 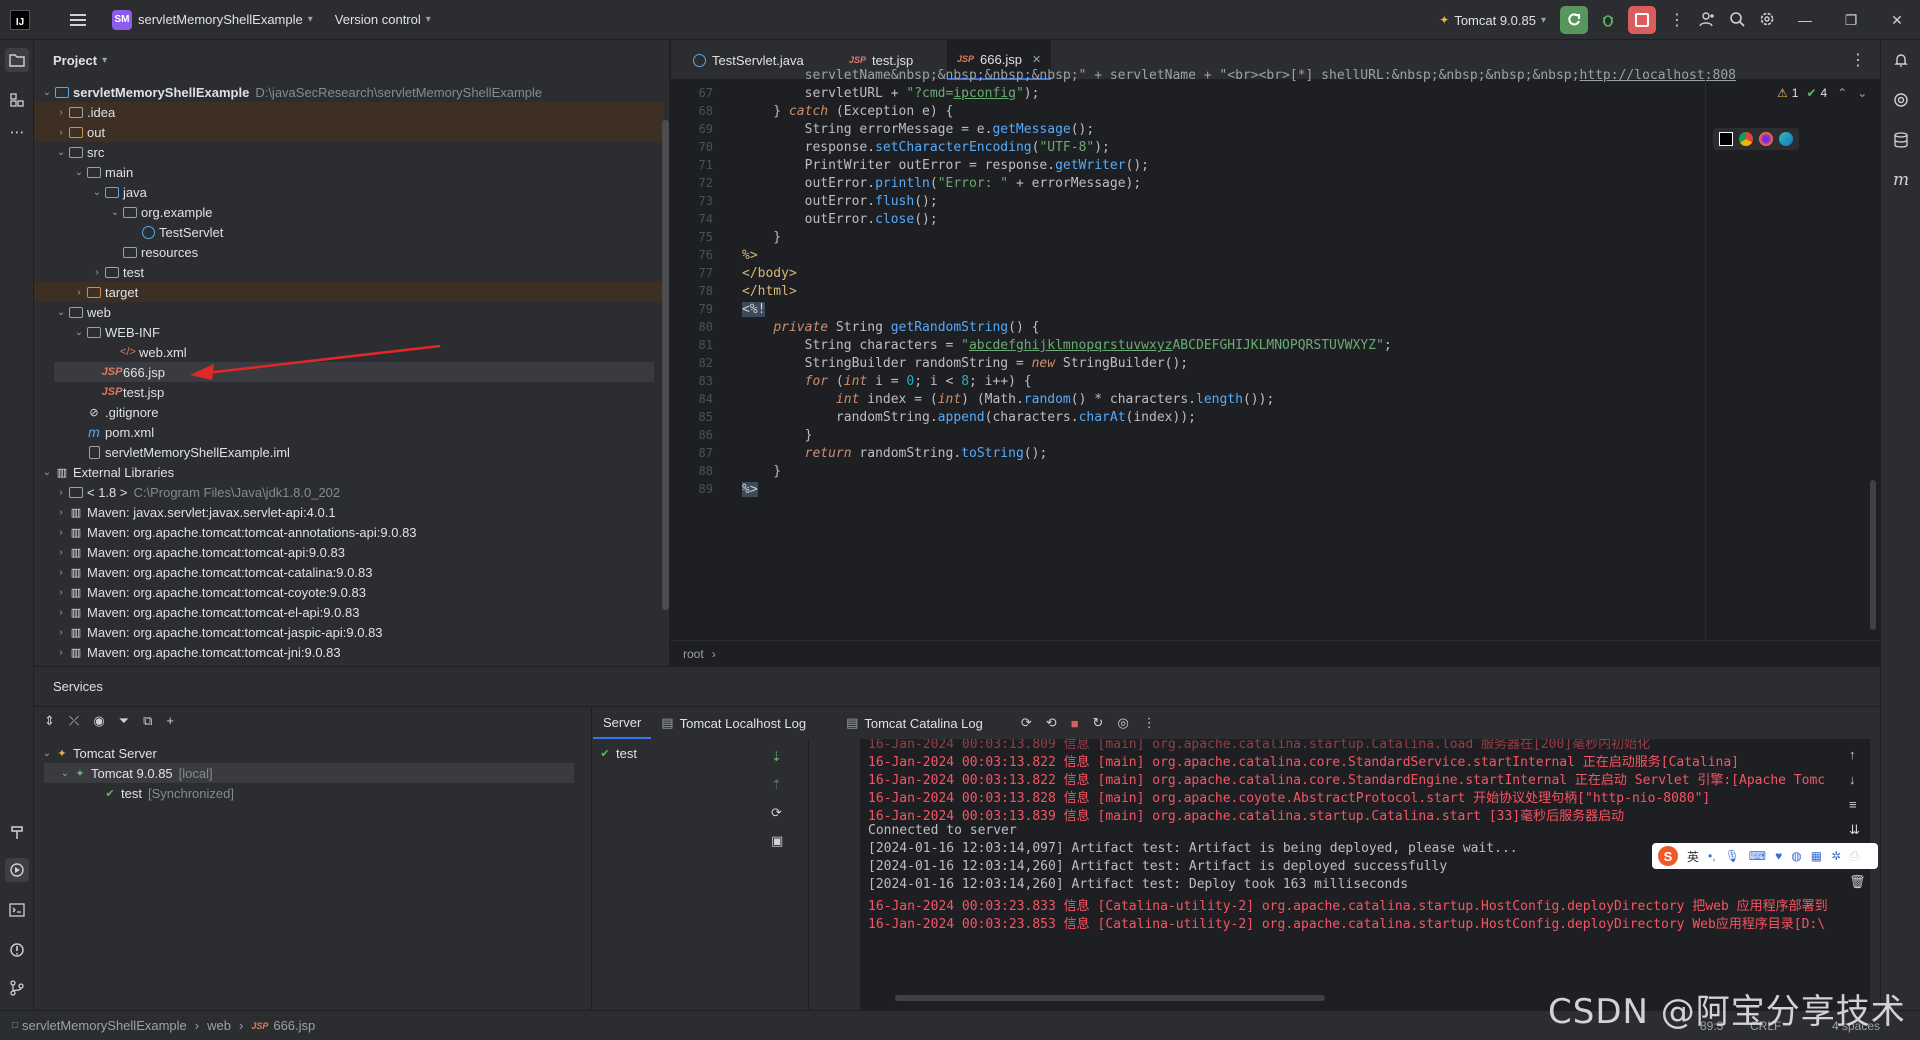 What do you see at coordinates (82, 312) in the screenshot?
I see `tree-node-web: ⌄ web` at bounding box center [82, 312].